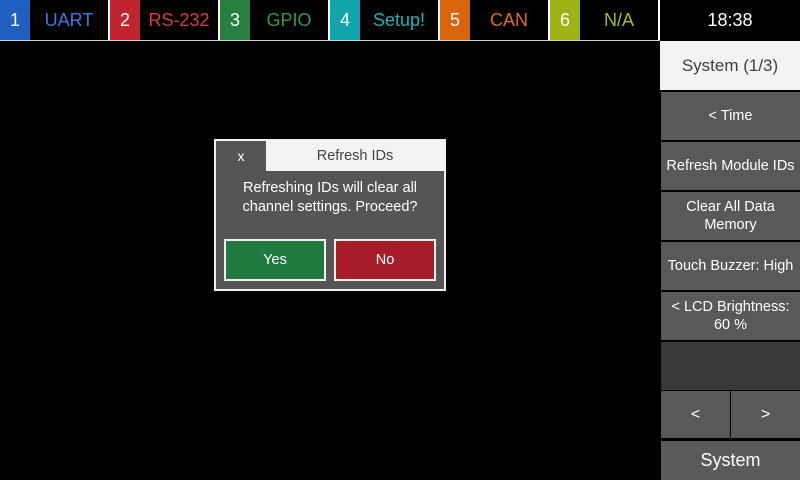 This screenshot has height=480, width=800. What do you see at coordinates (241, 156) in the screenshot?
I see `close-button: x` at bounding box center [241, 156].